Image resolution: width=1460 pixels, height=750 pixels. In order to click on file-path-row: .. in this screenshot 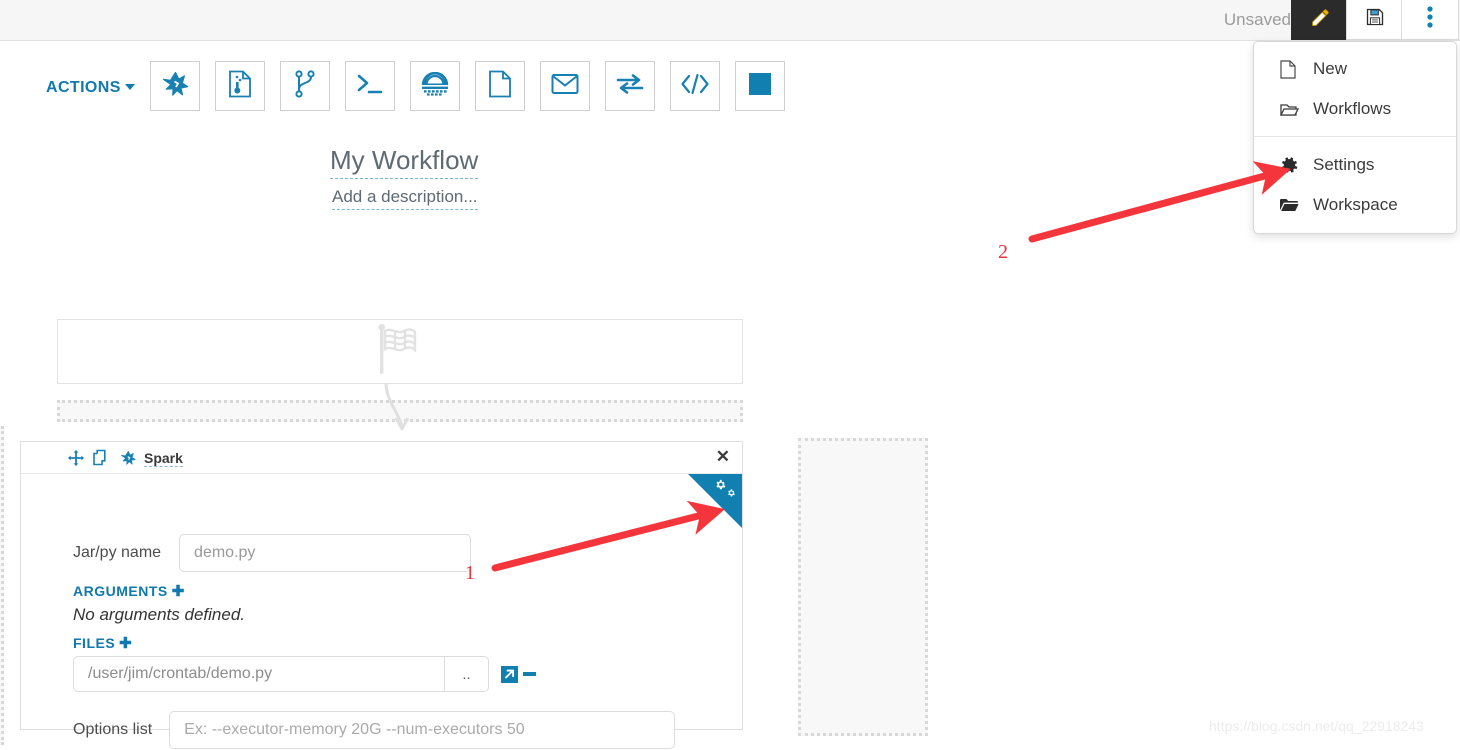, I will do `click(304, 674)`.